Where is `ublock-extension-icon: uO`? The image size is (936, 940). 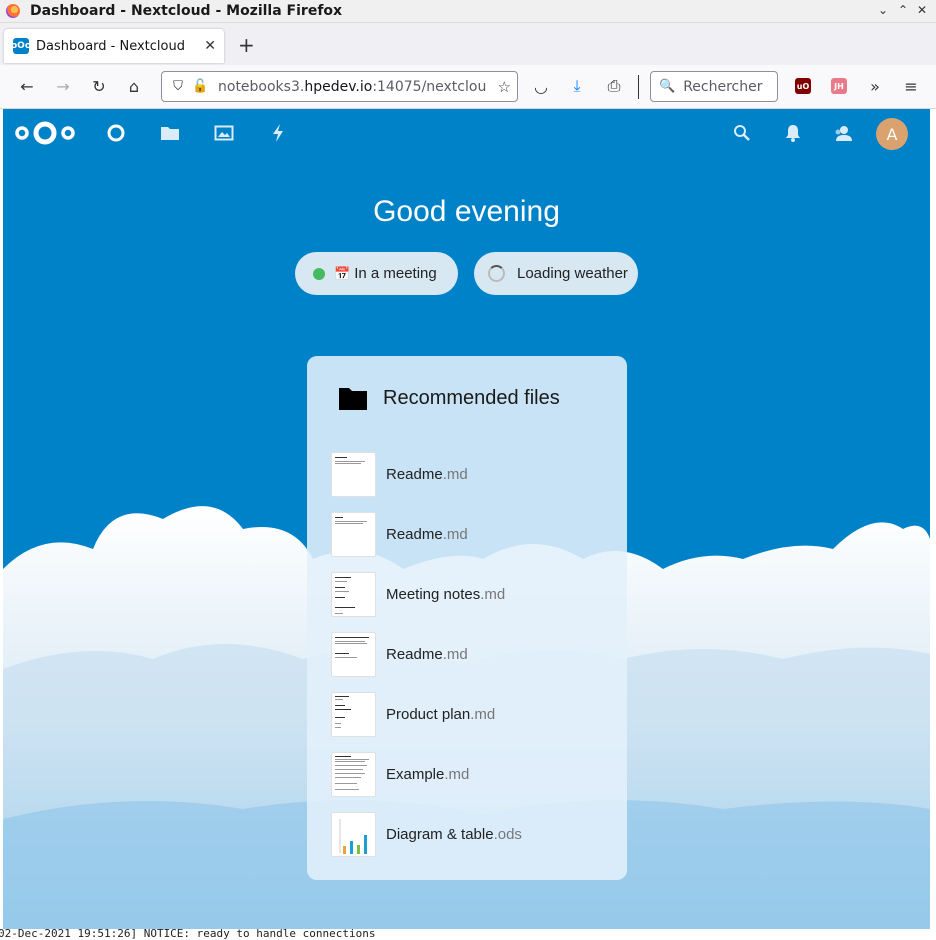
ublock-extension-icon: uO is located at coordinates (803, 86).